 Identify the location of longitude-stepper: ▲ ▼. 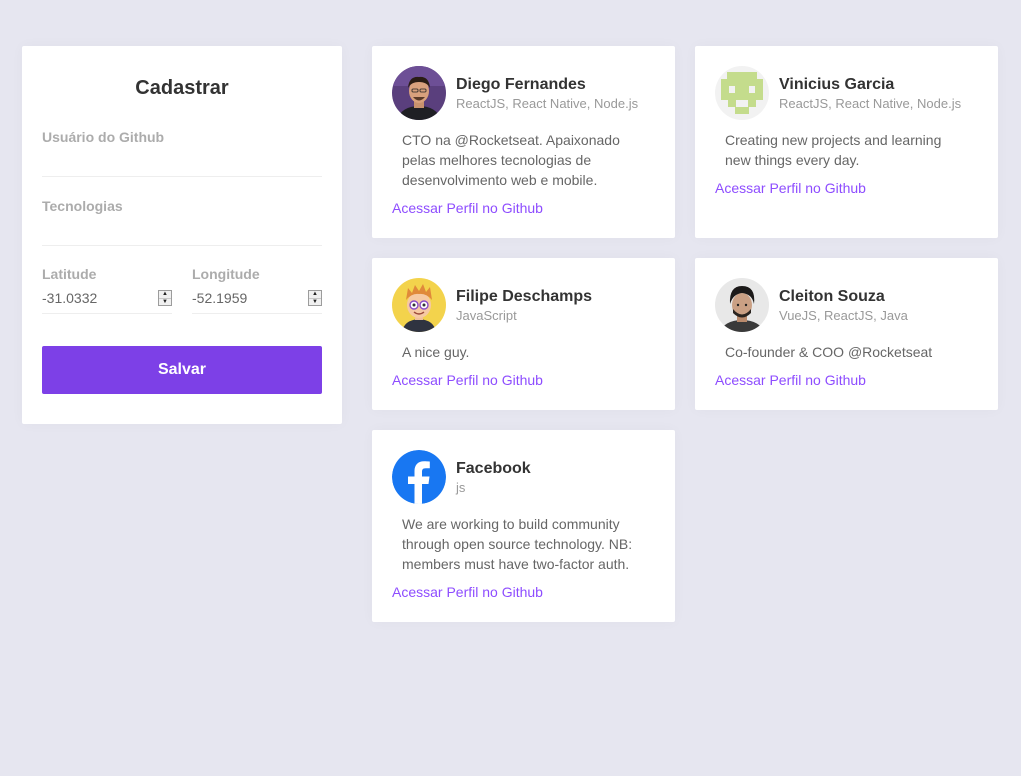
(315, 298).